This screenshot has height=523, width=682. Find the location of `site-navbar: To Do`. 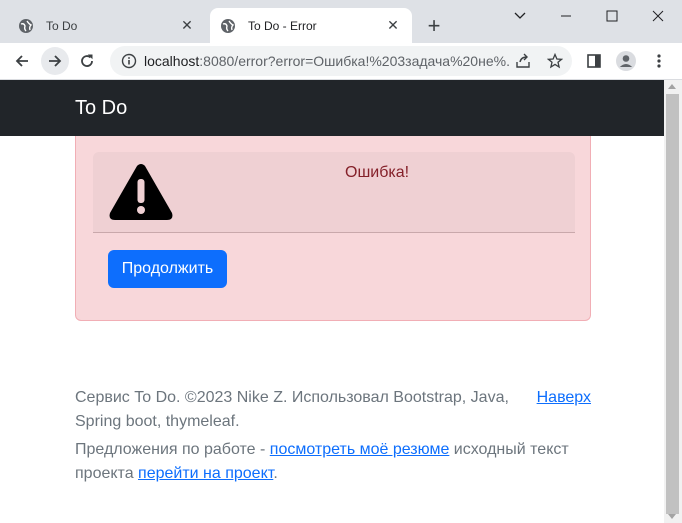

site-navbar: To Do is located at coordinates (332, 108).